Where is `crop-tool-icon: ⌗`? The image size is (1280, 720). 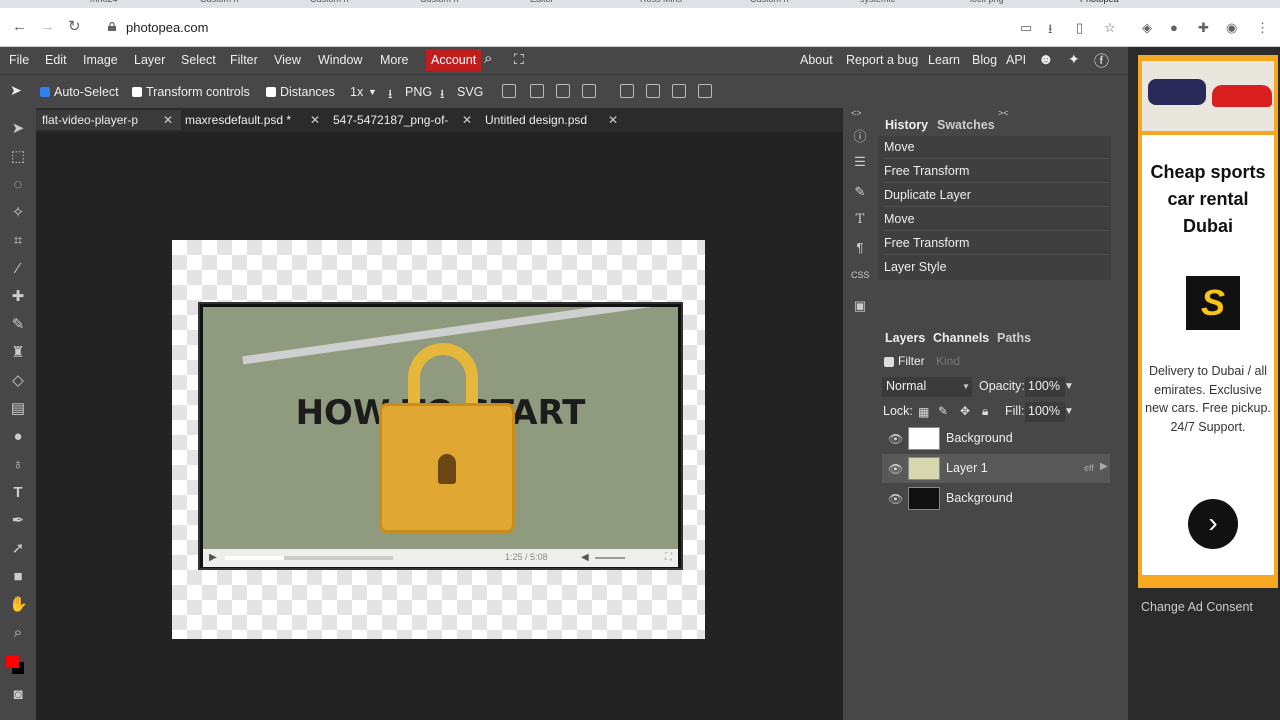 crop-tool-icon: ⌗ is located at coordinates (18, 241).